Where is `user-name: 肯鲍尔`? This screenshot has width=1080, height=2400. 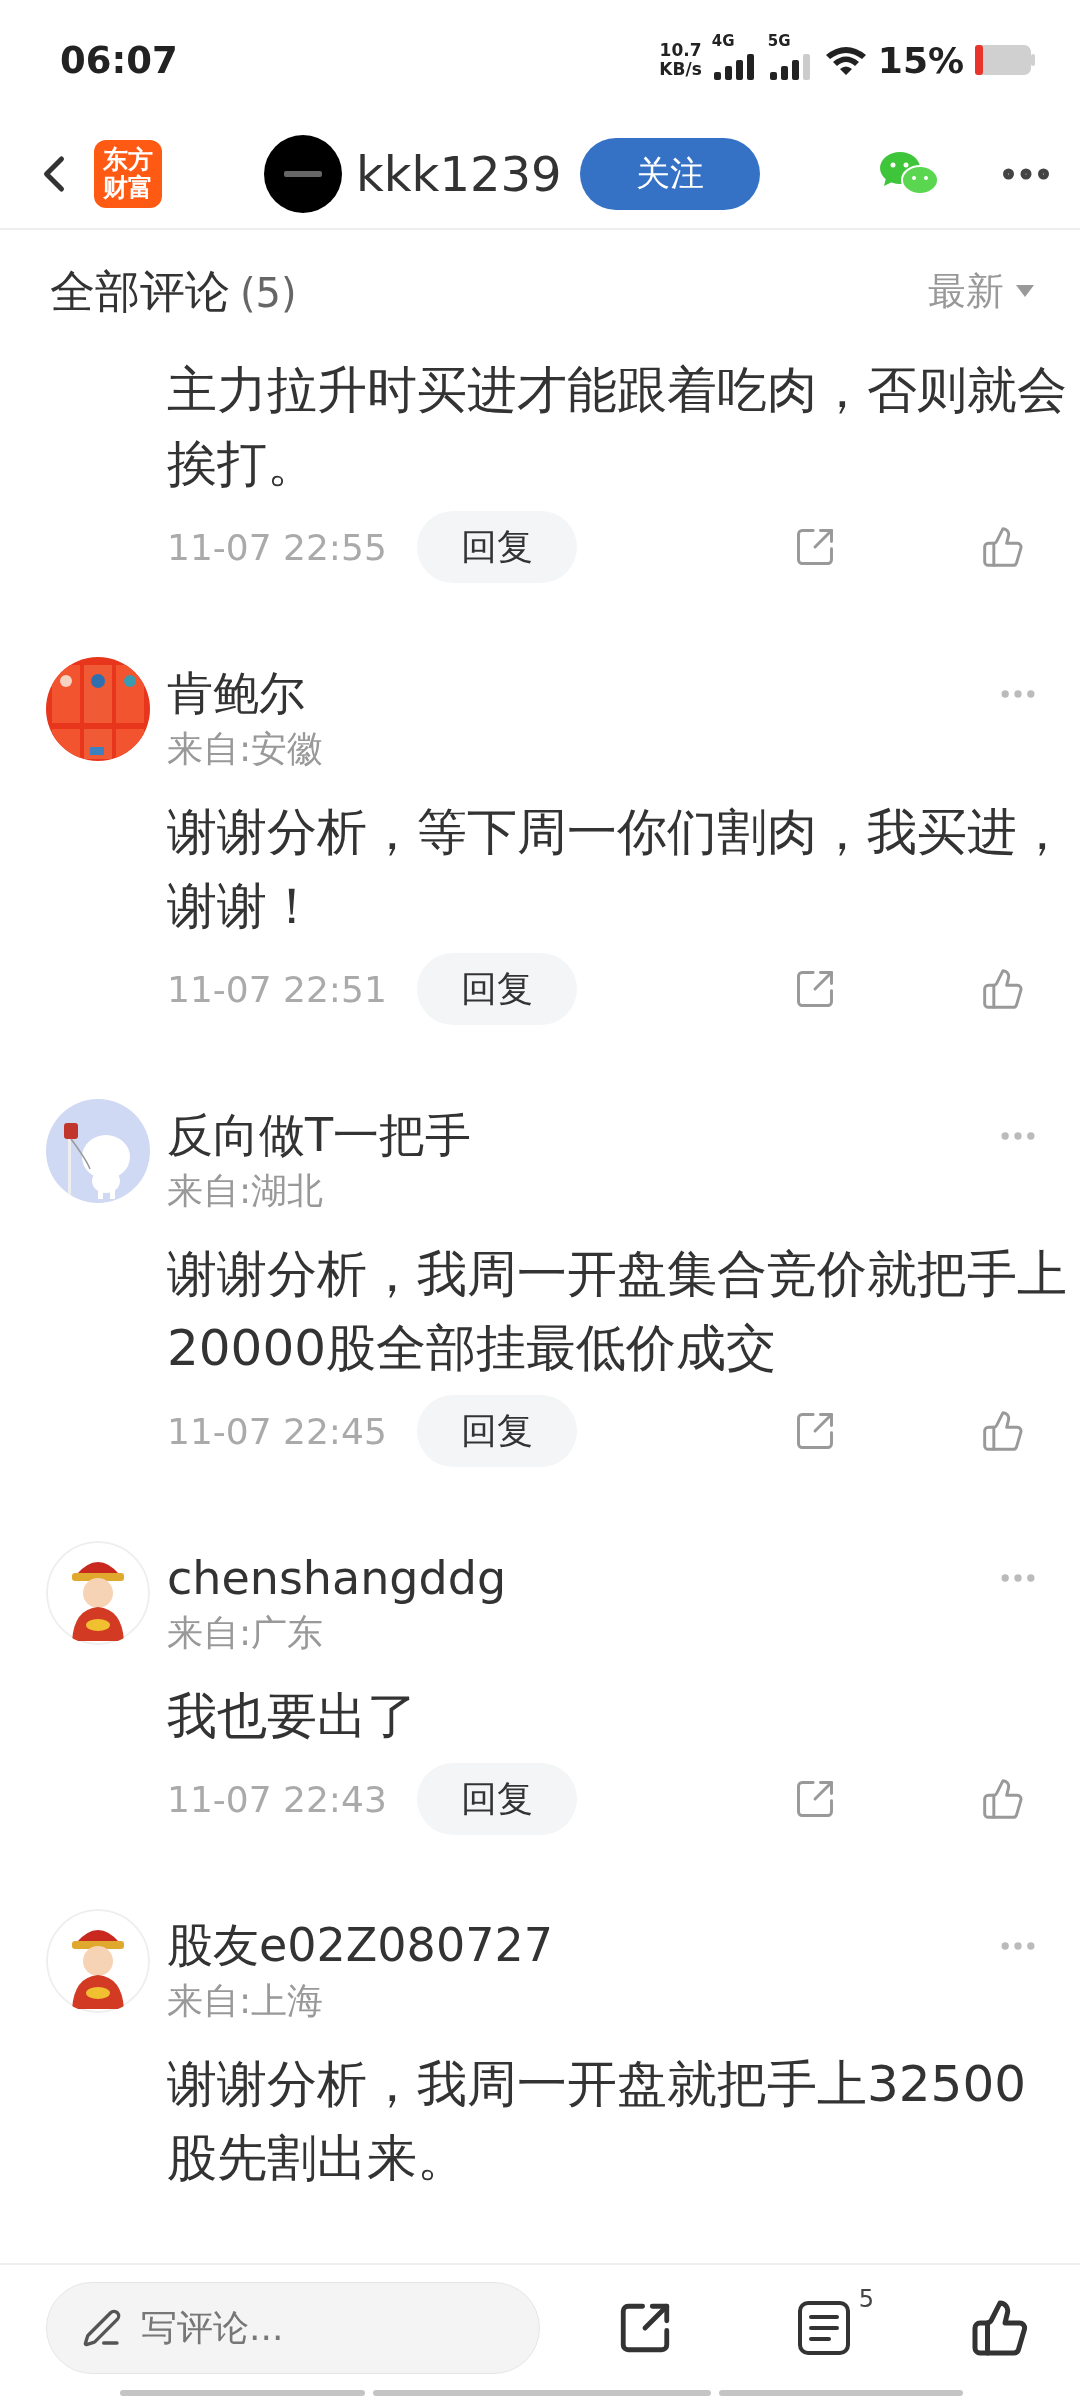 user-name: 肯鲍尔 is located at coordinates (236, 694).